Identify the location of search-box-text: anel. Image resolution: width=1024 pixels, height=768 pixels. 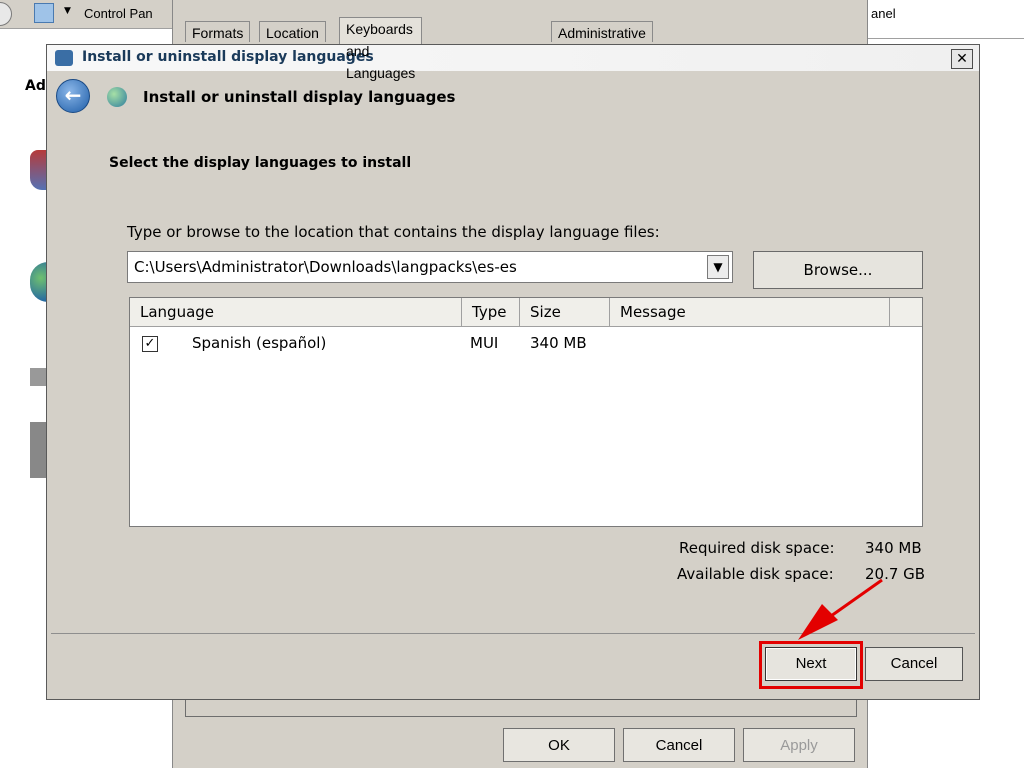
(883, 13).